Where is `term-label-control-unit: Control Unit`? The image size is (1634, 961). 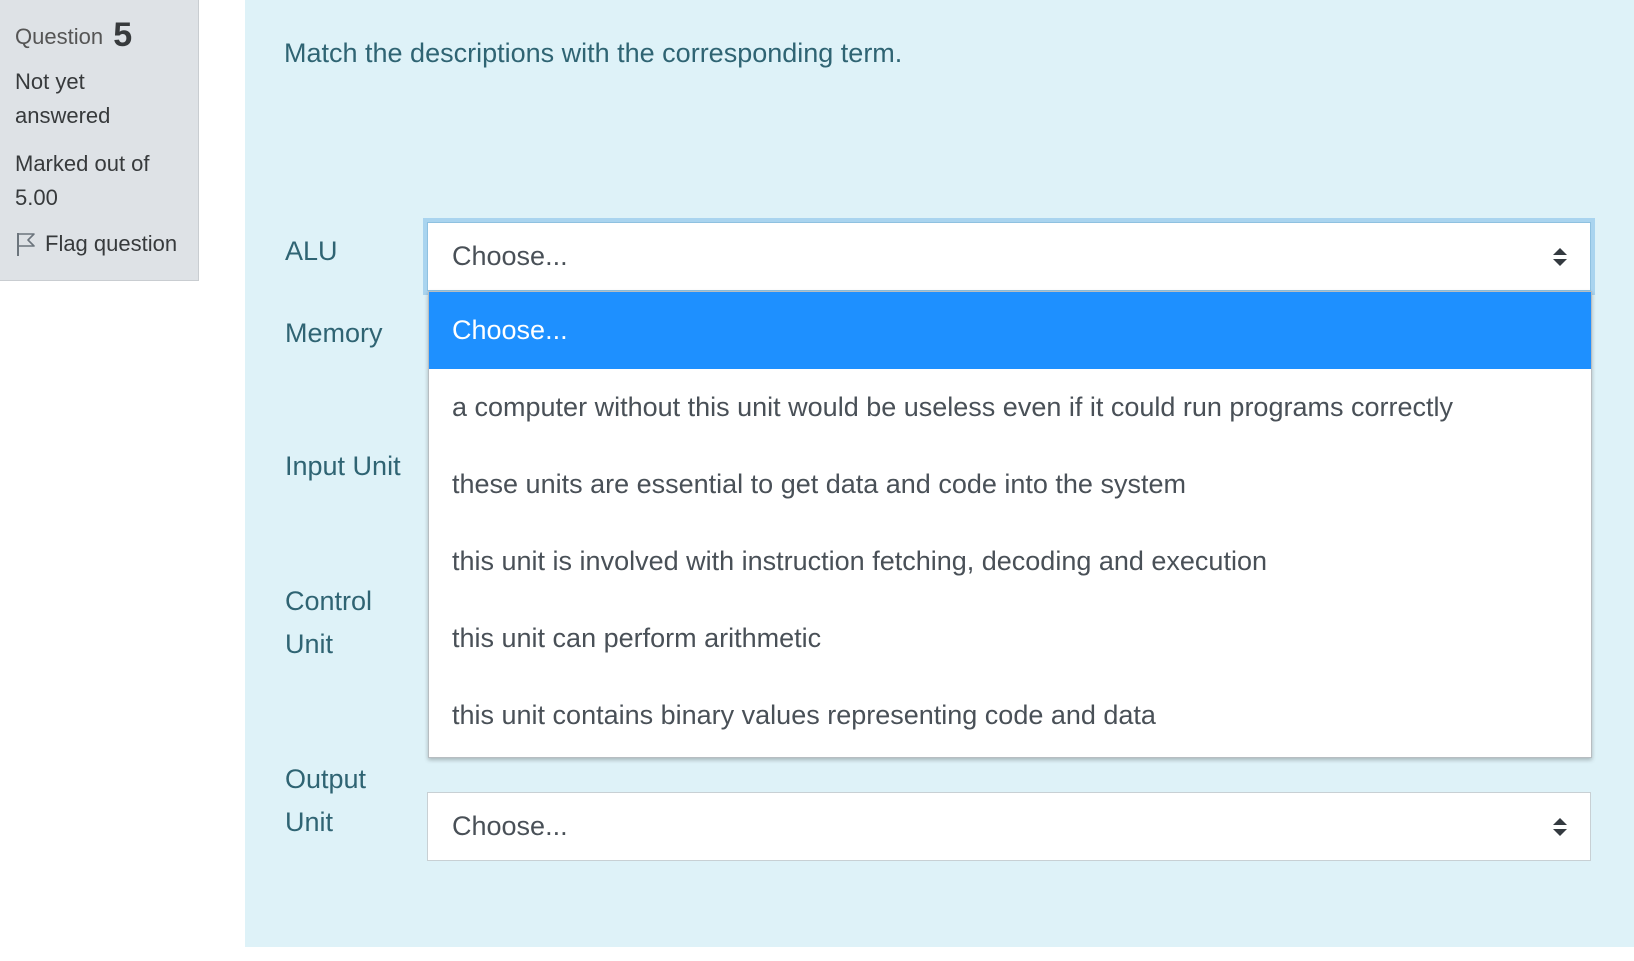 term-label-control-unit: Control Unit is located at coordinates (329, 622).